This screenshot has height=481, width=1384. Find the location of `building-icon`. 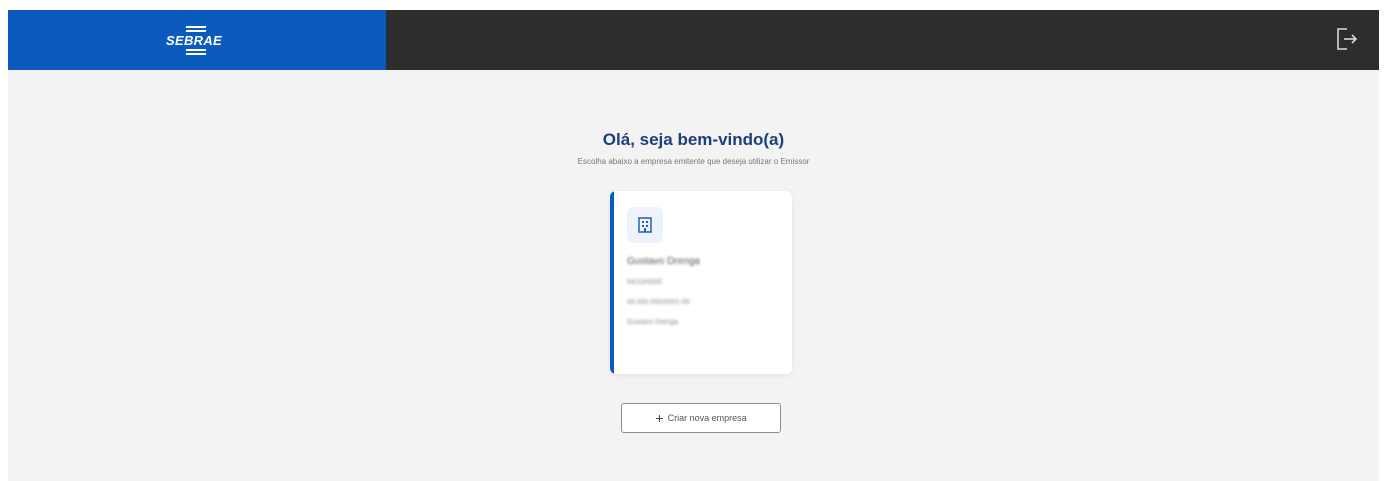

building-icon is located at coordinates (645, 225).